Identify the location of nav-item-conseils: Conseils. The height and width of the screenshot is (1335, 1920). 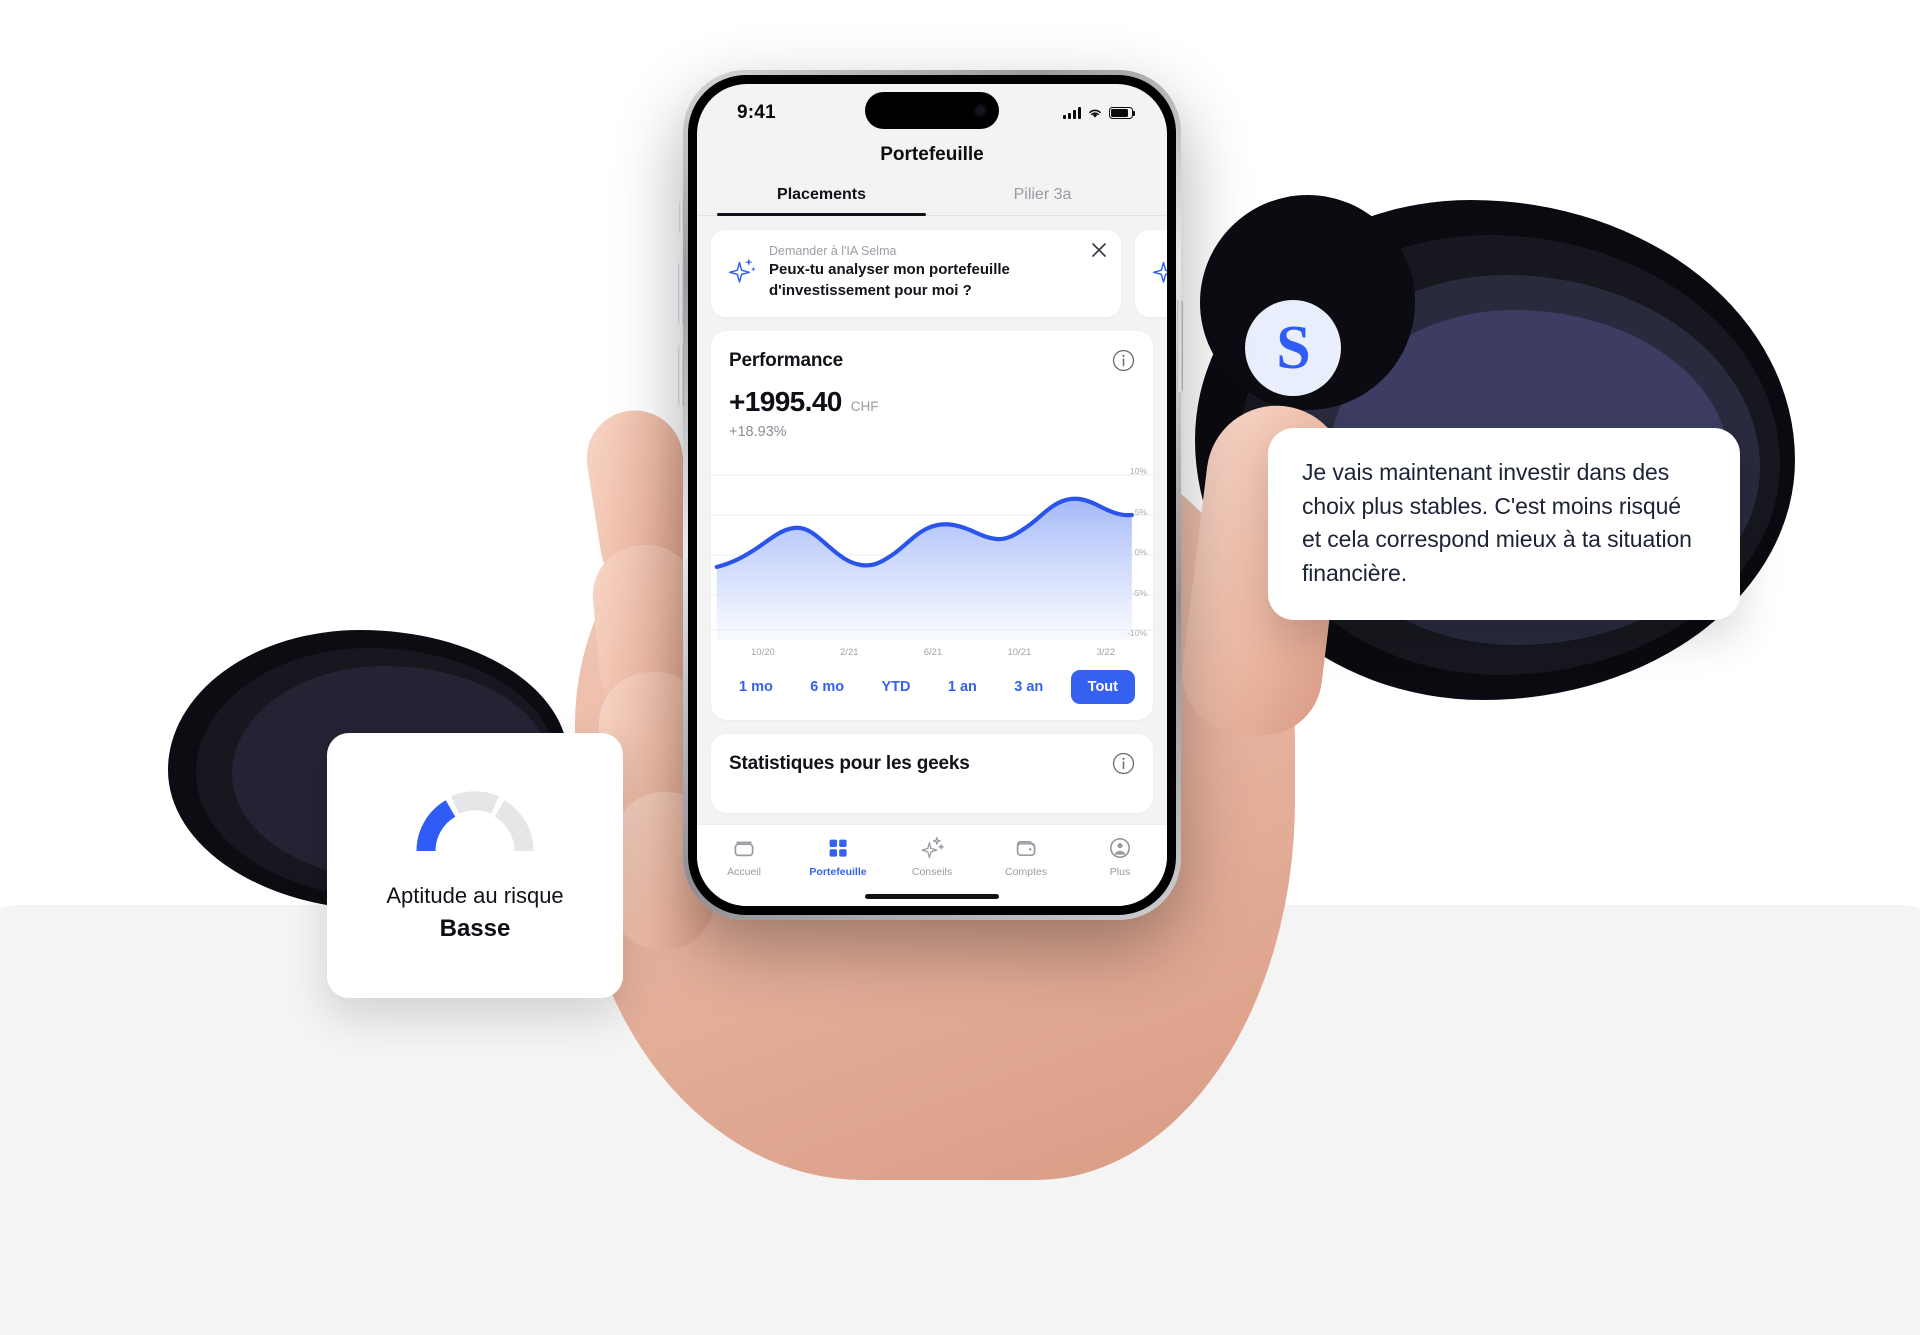
(932, 856).